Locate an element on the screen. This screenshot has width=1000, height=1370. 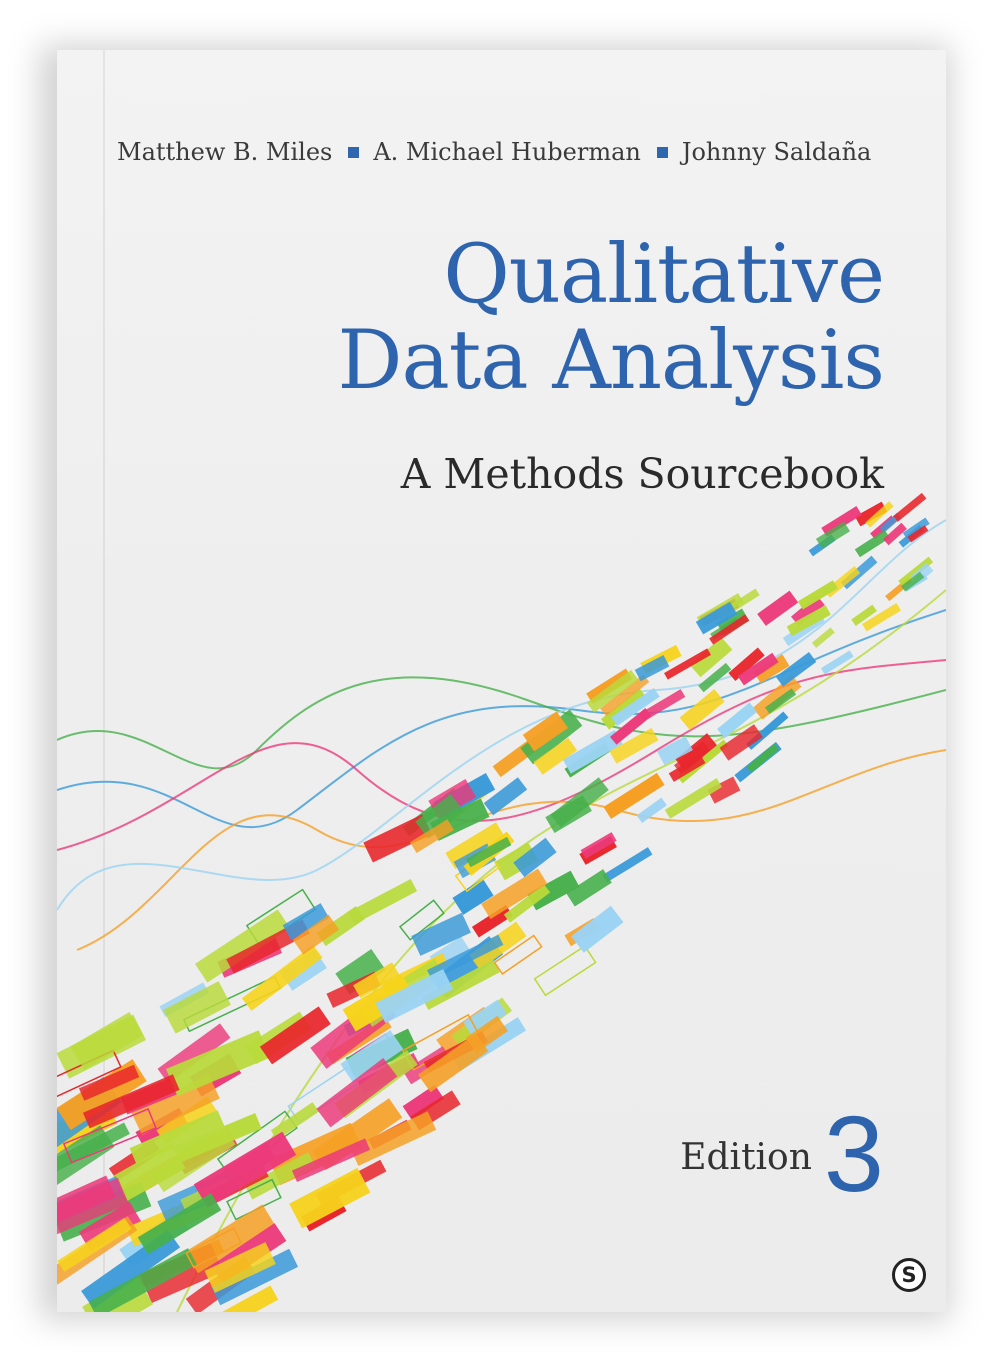
edition-block: Edition 3 is located at coordinates (782, 1154).